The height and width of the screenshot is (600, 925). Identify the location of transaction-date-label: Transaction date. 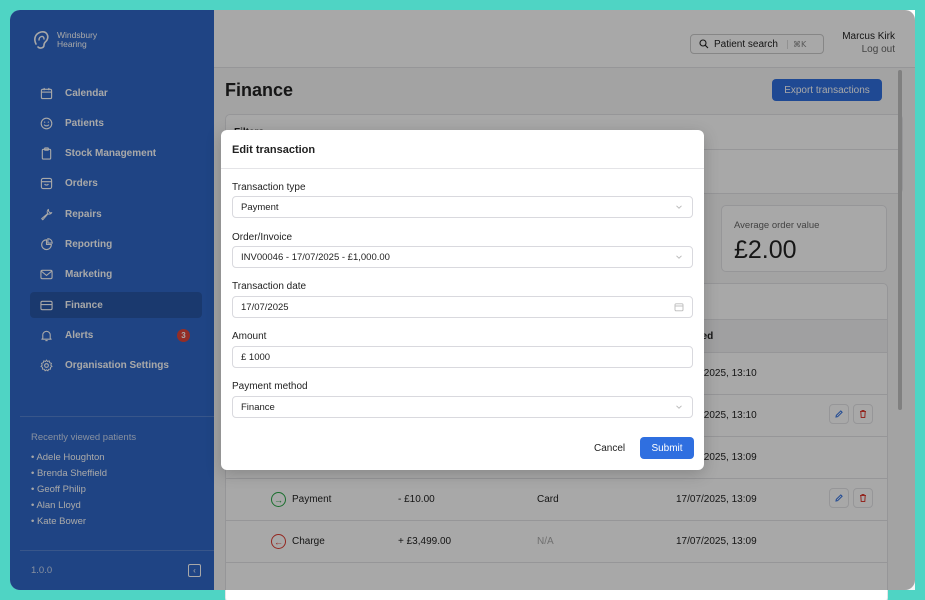
(269, 286).